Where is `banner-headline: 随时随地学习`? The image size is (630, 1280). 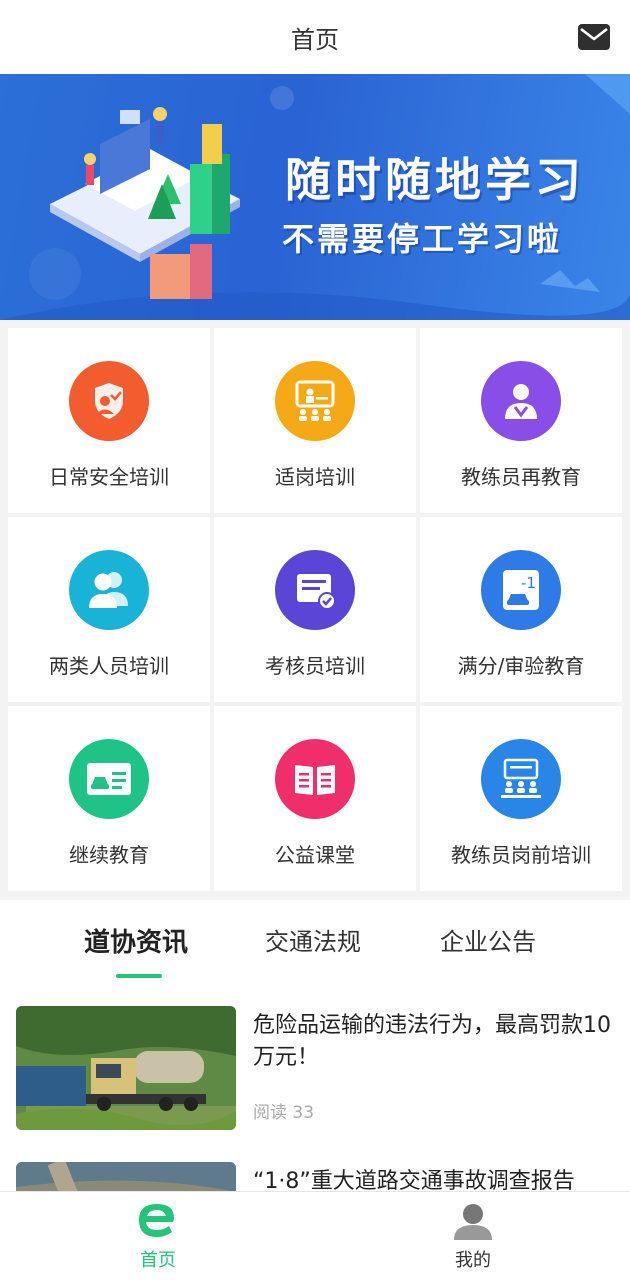
banner-headline: 随时随地学习 is located at coordinates (435, 180).